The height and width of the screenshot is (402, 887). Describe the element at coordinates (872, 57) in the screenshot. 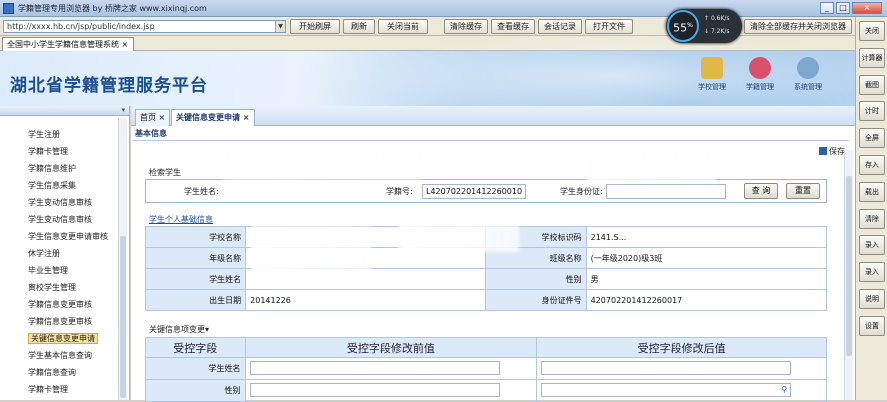

I see `side-tool-button: 计算器` at that location.